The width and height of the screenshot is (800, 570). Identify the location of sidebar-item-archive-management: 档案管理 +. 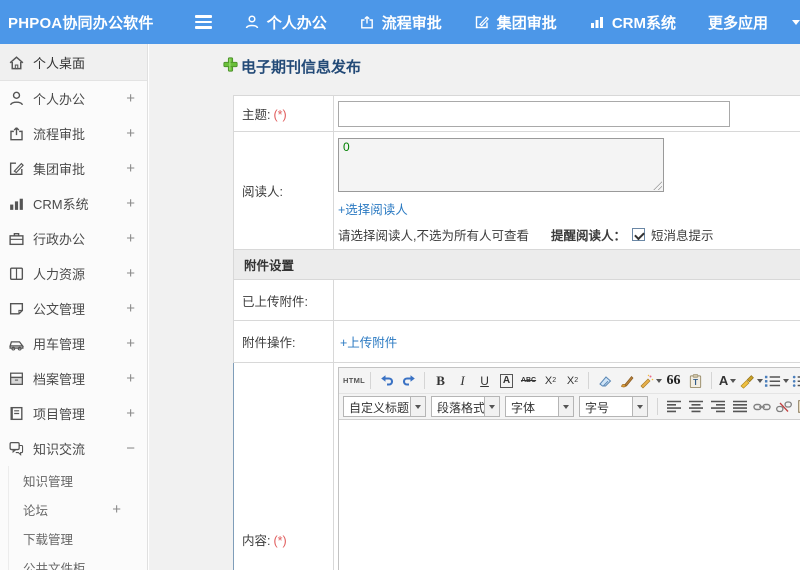
(73, 378).